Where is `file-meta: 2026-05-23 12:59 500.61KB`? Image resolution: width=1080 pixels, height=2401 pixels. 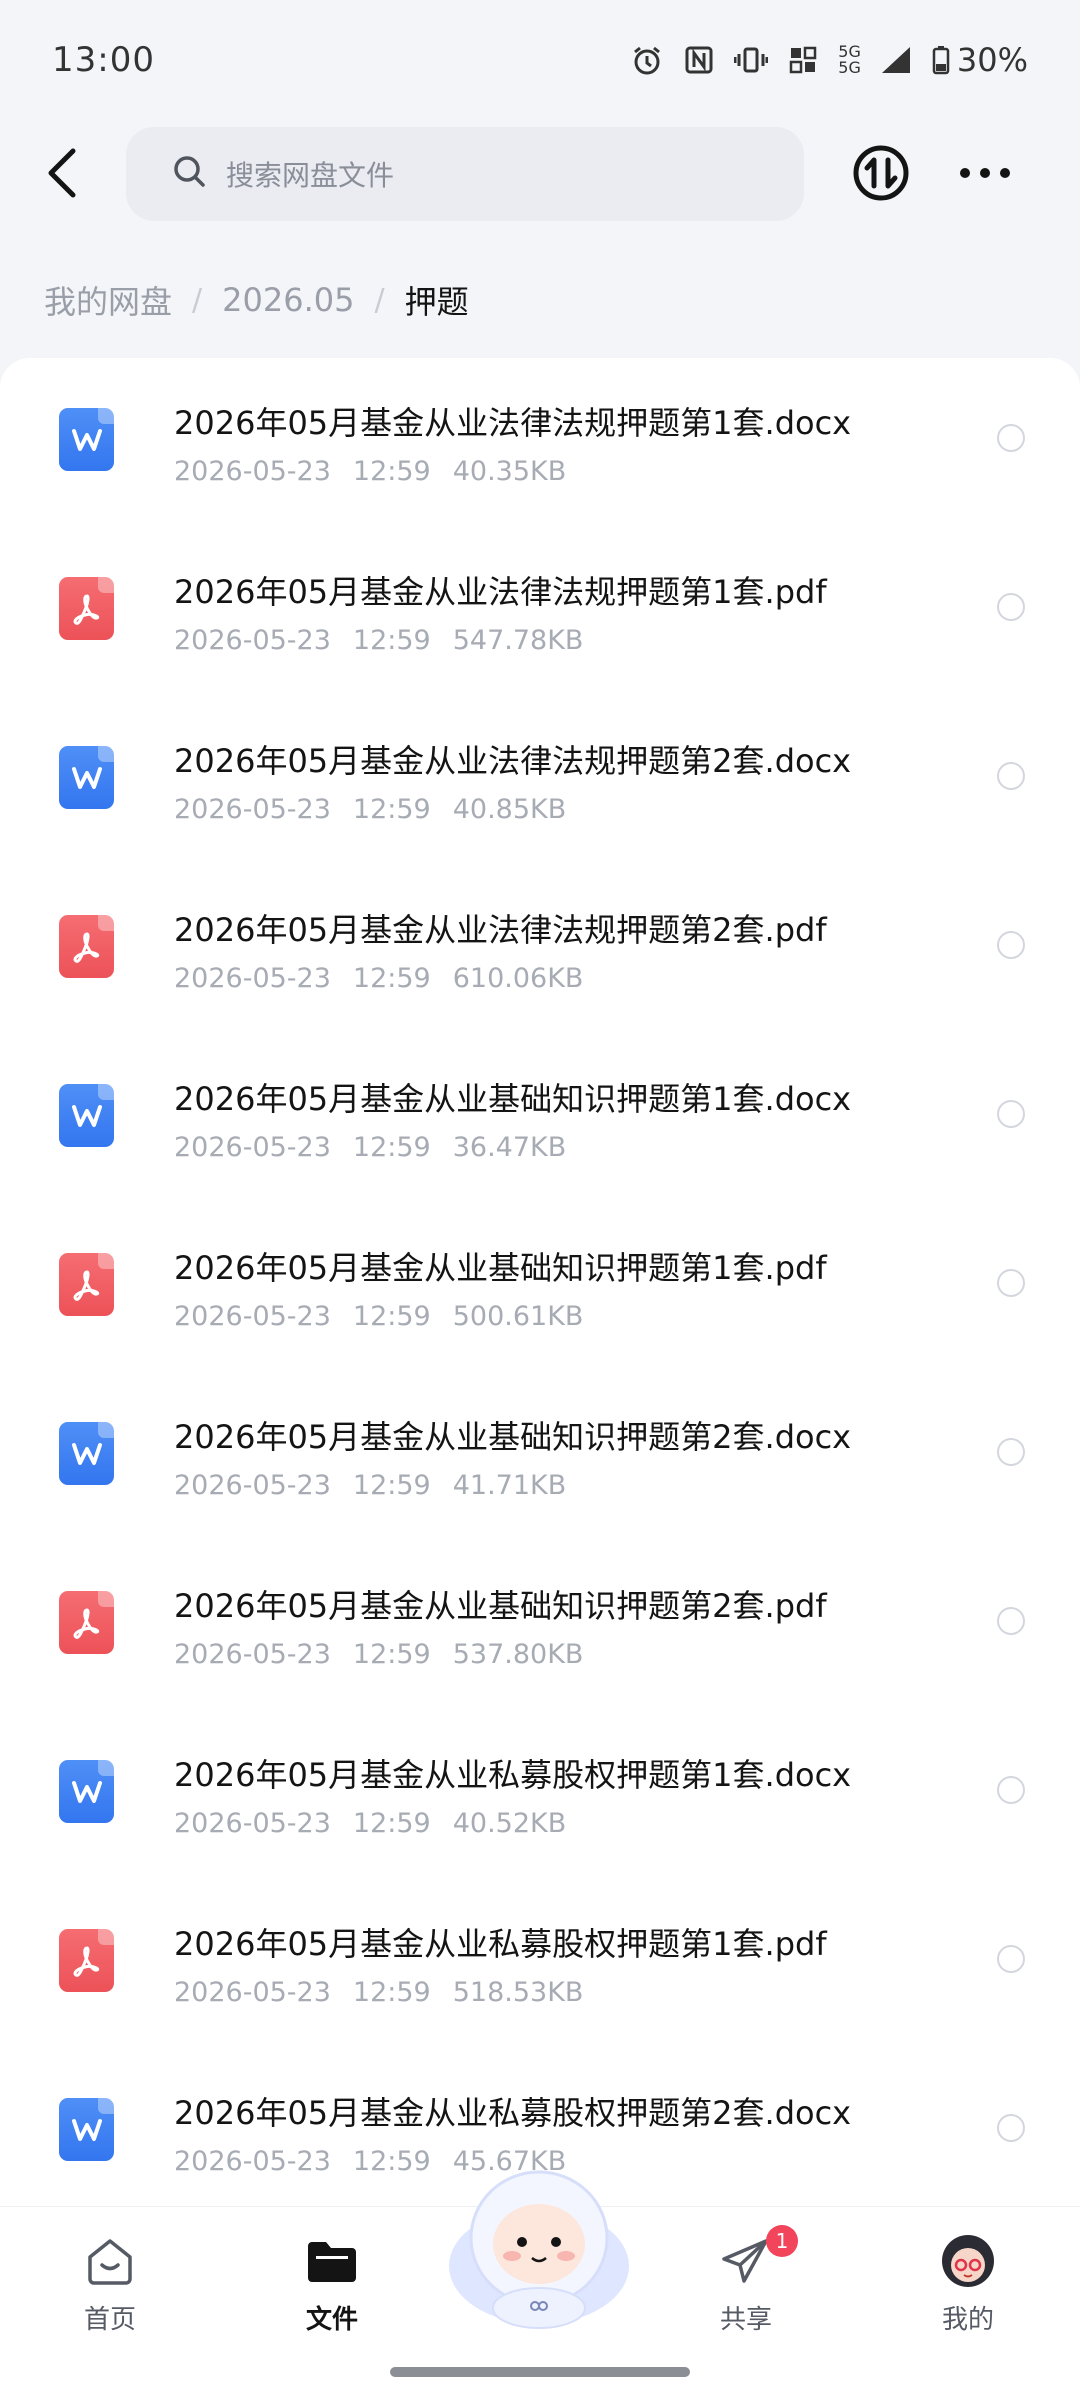
file-meta: 2026-05-23 12:59 500.61KB is located at coordinates (389, 1316).